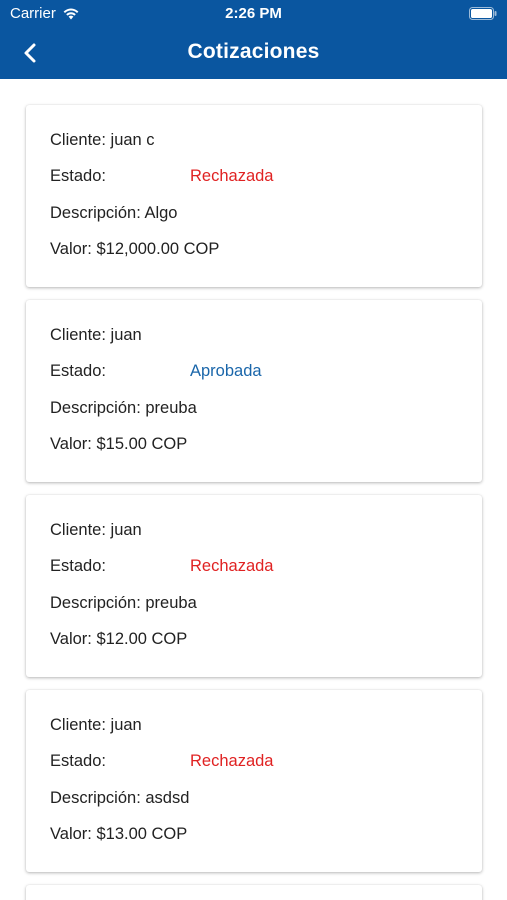 The height and width of the screenshot is (900, 507). What do you see at coordinates (483, 13) in the screenshot?
I see `battery-icon` at bounding box center [483, 13].